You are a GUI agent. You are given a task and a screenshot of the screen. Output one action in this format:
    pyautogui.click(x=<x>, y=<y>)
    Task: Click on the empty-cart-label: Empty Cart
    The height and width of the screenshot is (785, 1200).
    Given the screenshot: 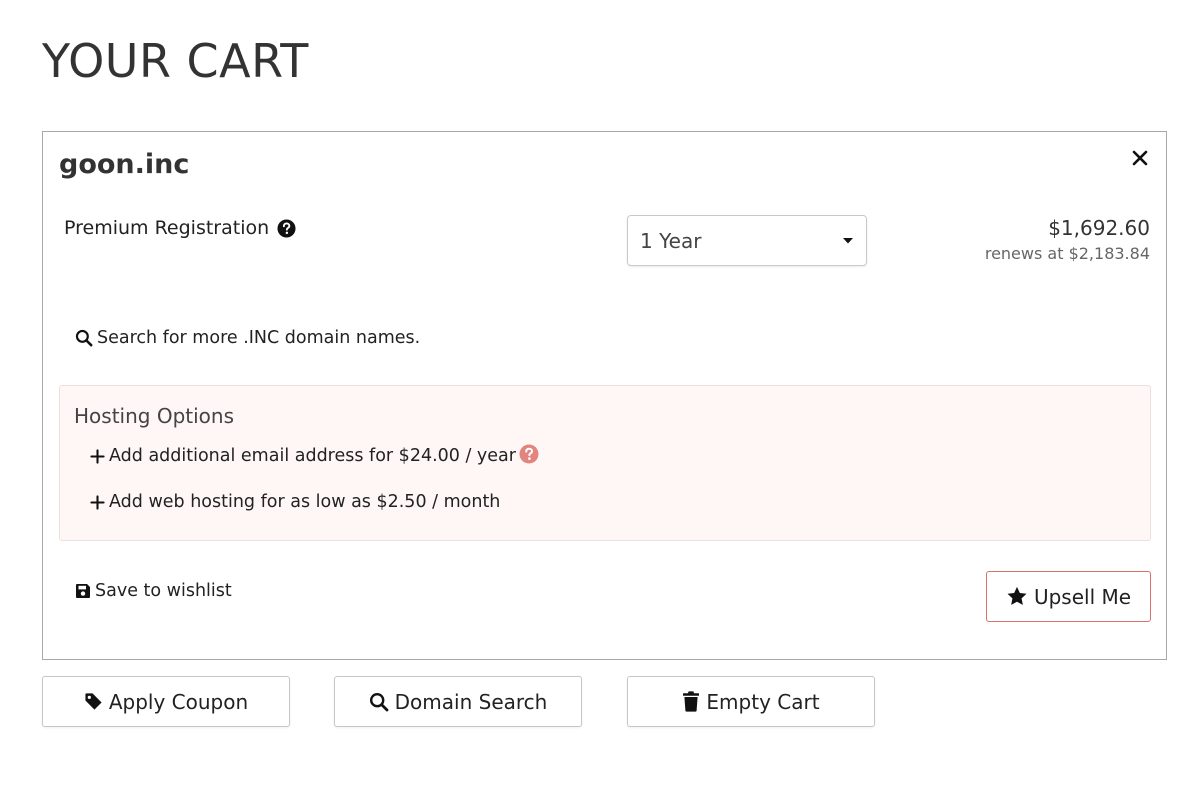 What is the action you would take?
    pyautogui.click(x=763, y=701)
    